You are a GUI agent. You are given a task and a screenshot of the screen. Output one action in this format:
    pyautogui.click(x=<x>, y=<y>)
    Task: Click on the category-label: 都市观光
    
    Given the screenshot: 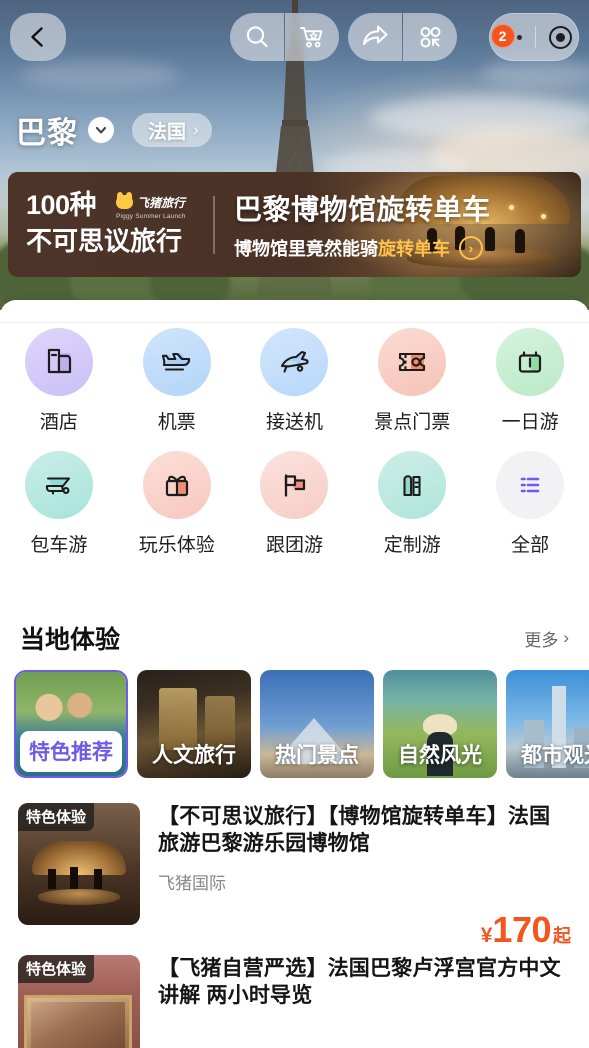 What is the action you would take?
    pyautogui.click(x=555, y=755)
    